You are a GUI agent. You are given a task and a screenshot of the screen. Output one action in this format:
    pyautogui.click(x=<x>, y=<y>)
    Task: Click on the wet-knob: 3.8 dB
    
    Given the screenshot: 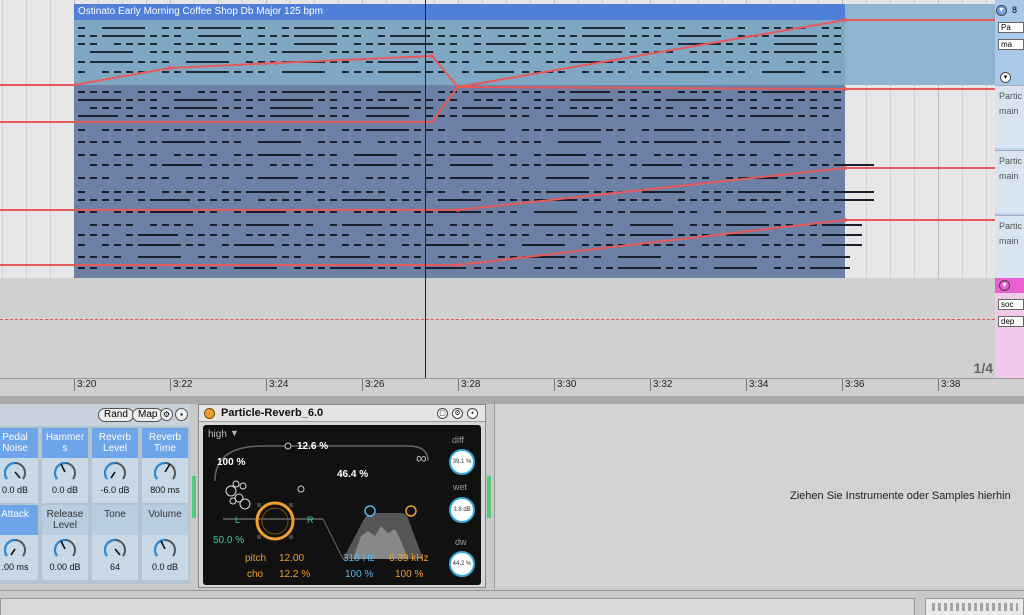 What is the action you would take?
    pyautogui.click(x=462, y=510)
    